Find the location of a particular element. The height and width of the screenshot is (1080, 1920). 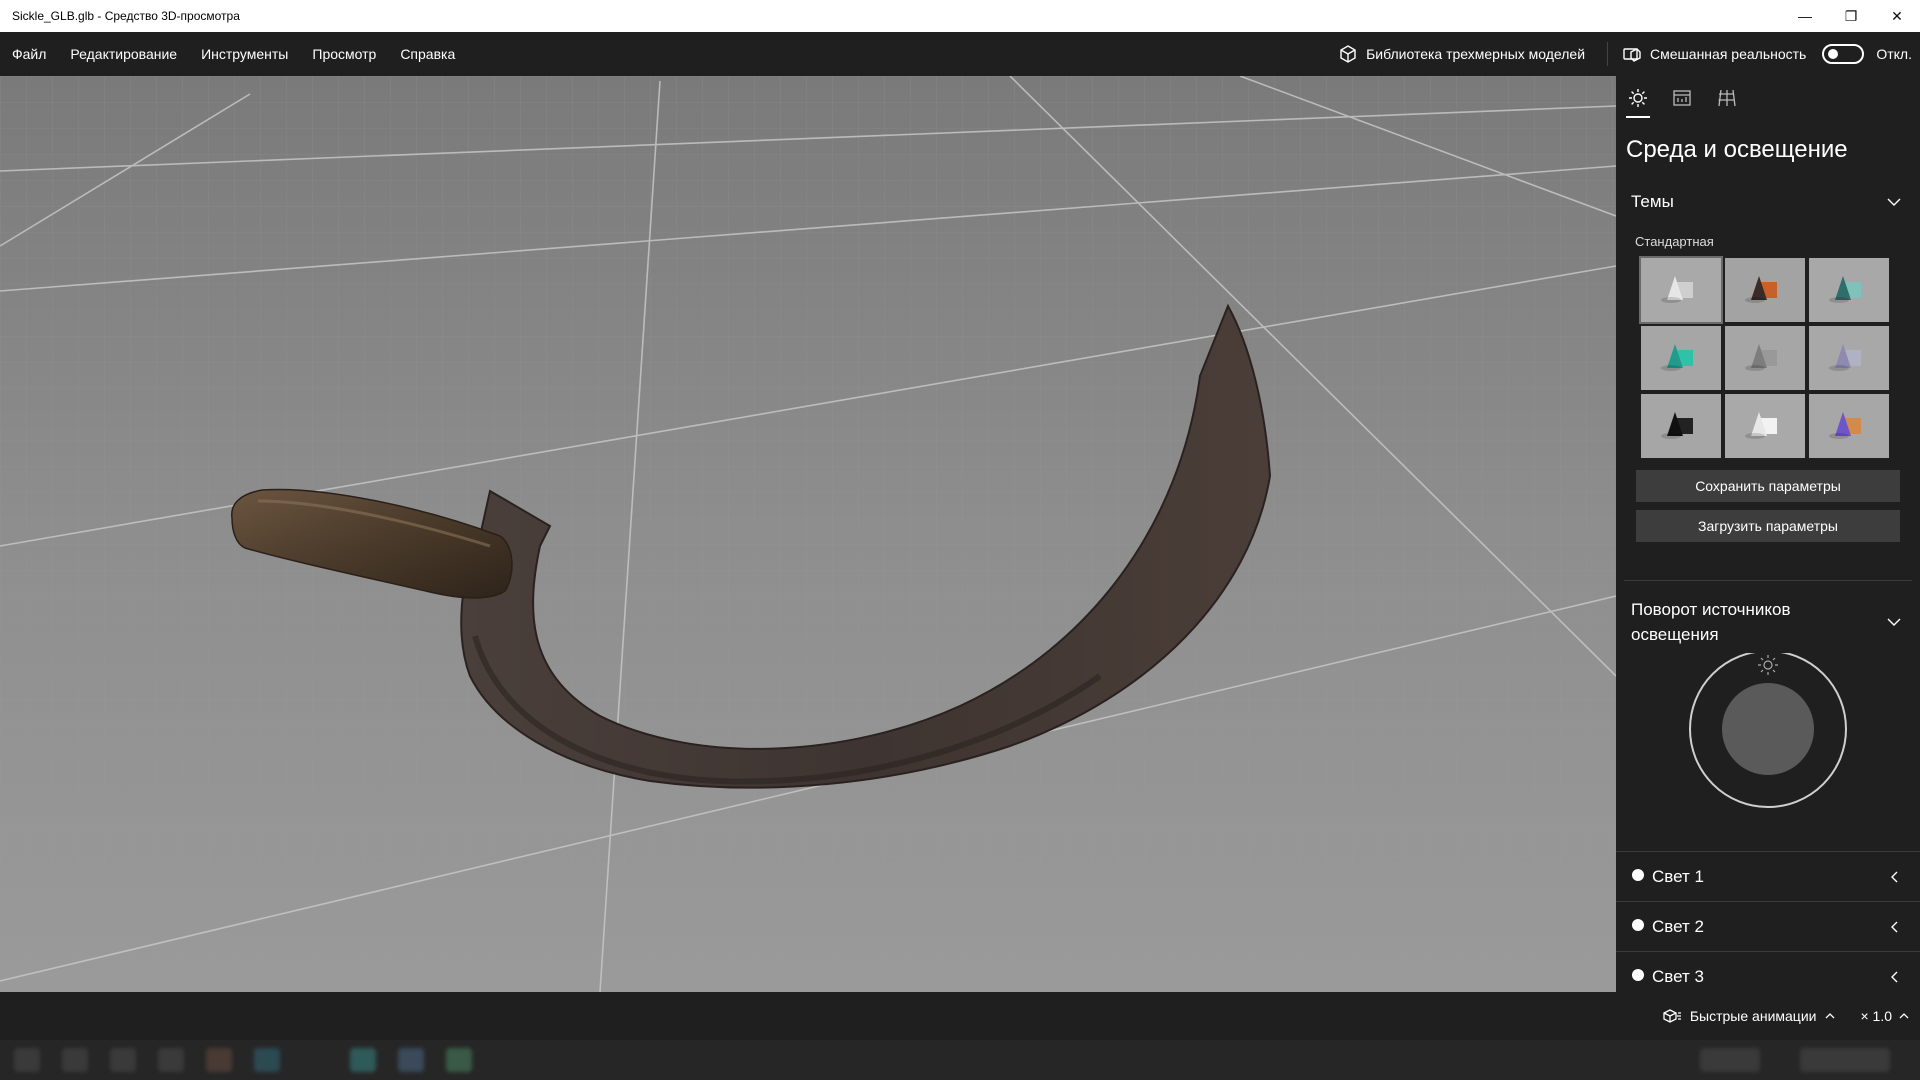

window-title: Sickle_GLB.glb - Средство 3D-просмотра is located at coordinates (126, 16).